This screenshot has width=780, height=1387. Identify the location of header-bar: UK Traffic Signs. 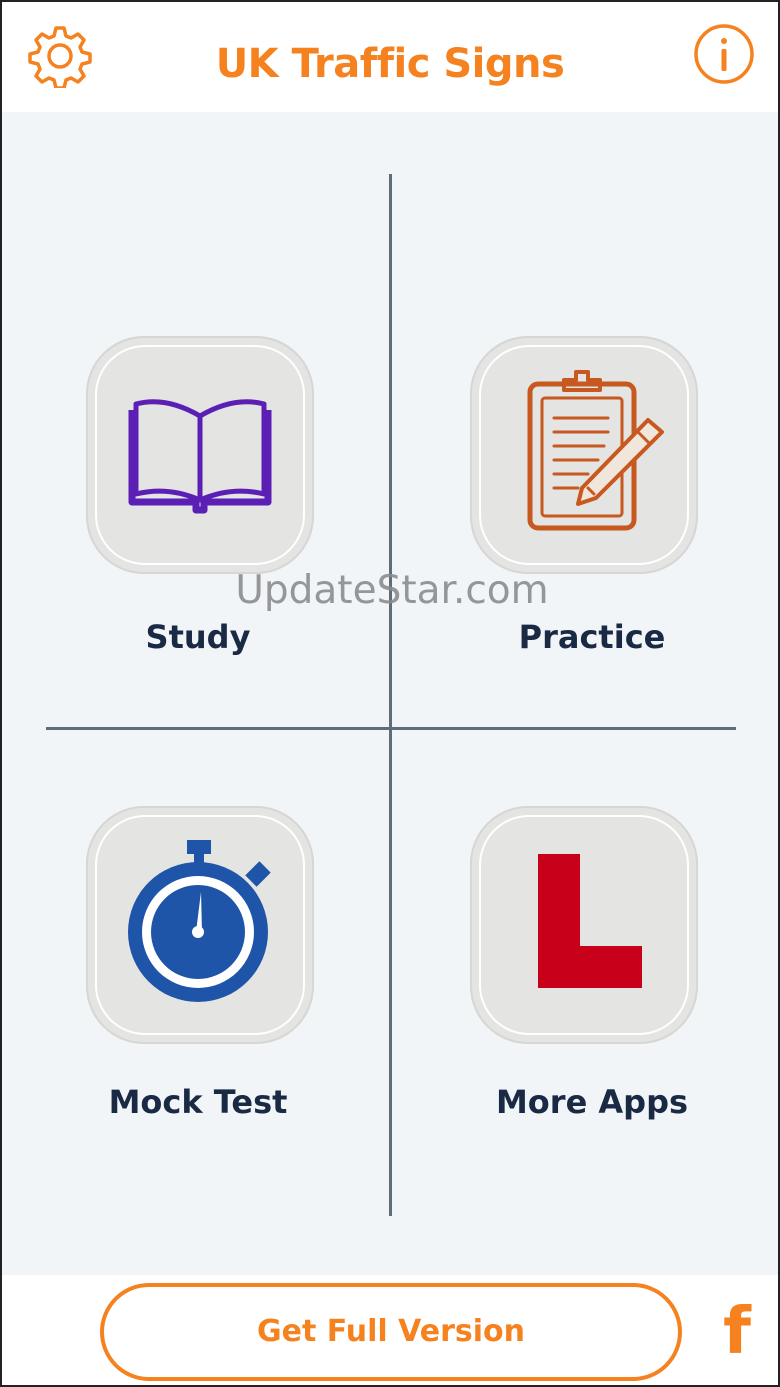
(390, 57).